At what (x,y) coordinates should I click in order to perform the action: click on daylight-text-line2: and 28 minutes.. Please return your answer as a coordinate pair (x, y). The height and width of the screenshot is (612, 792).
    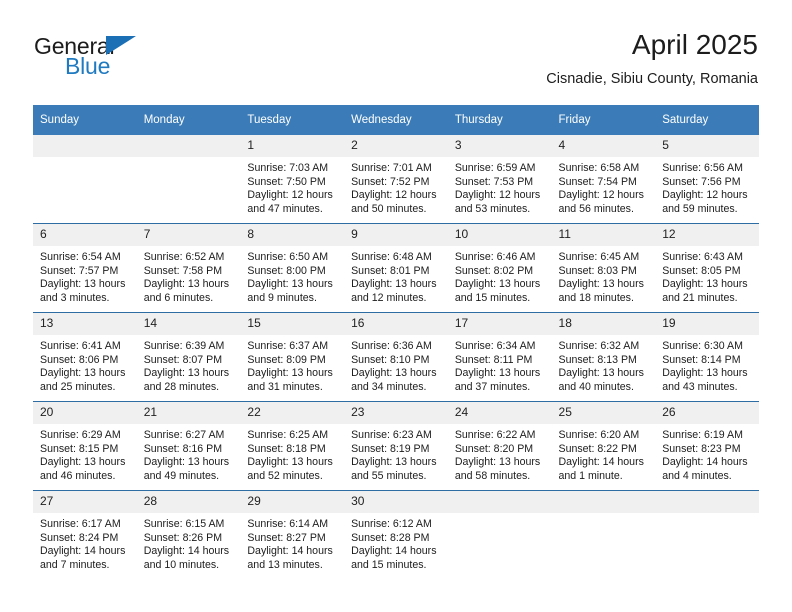
    Looking at the image, I should click on (181, 386).